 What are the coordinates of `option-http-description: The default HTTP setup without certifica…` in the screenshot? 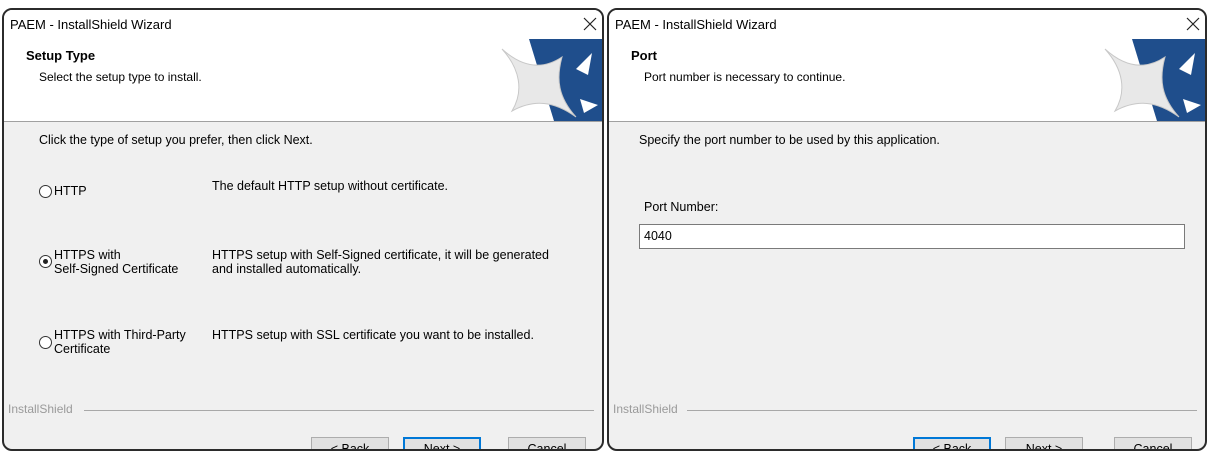 It's located at (330, 186).